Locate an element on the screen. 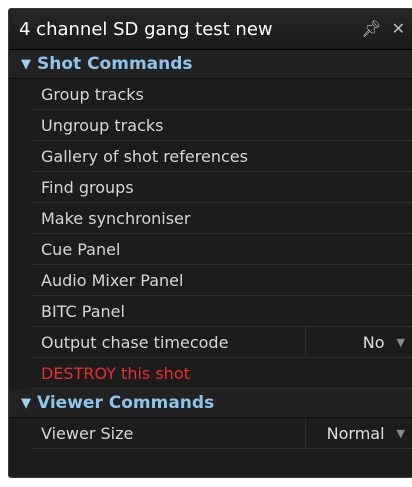  menu-item-label: DESTROY this shot is located at coordinates (115, 373).